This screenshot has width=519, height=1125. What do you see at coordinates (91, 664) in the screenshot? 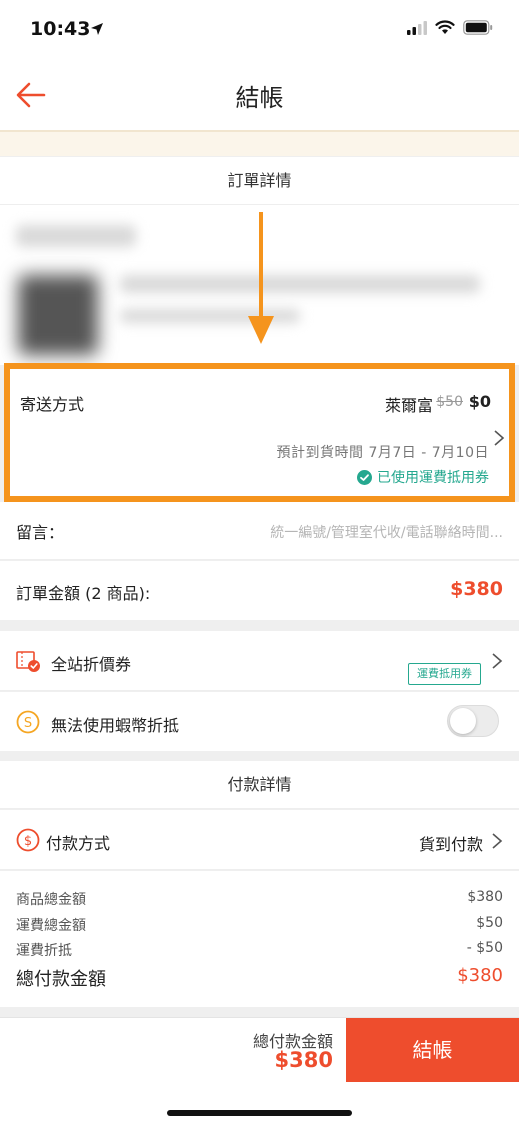
I see `voucher-label: 全站折價券` at bounding box center [91, 664].